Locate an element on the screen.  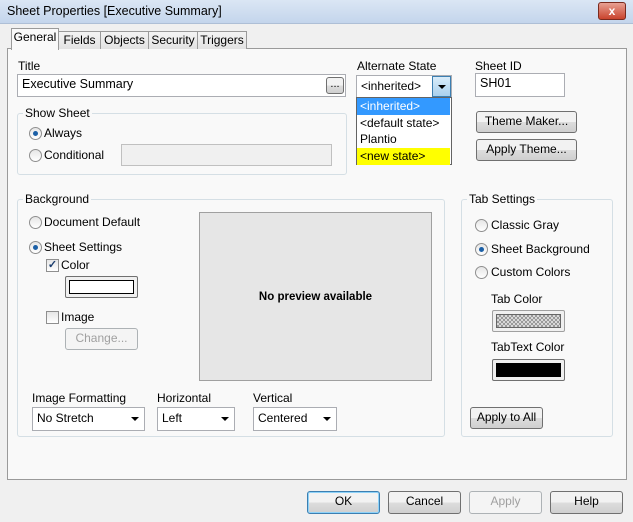
tab-color-button is located at coordinates (528, 321).